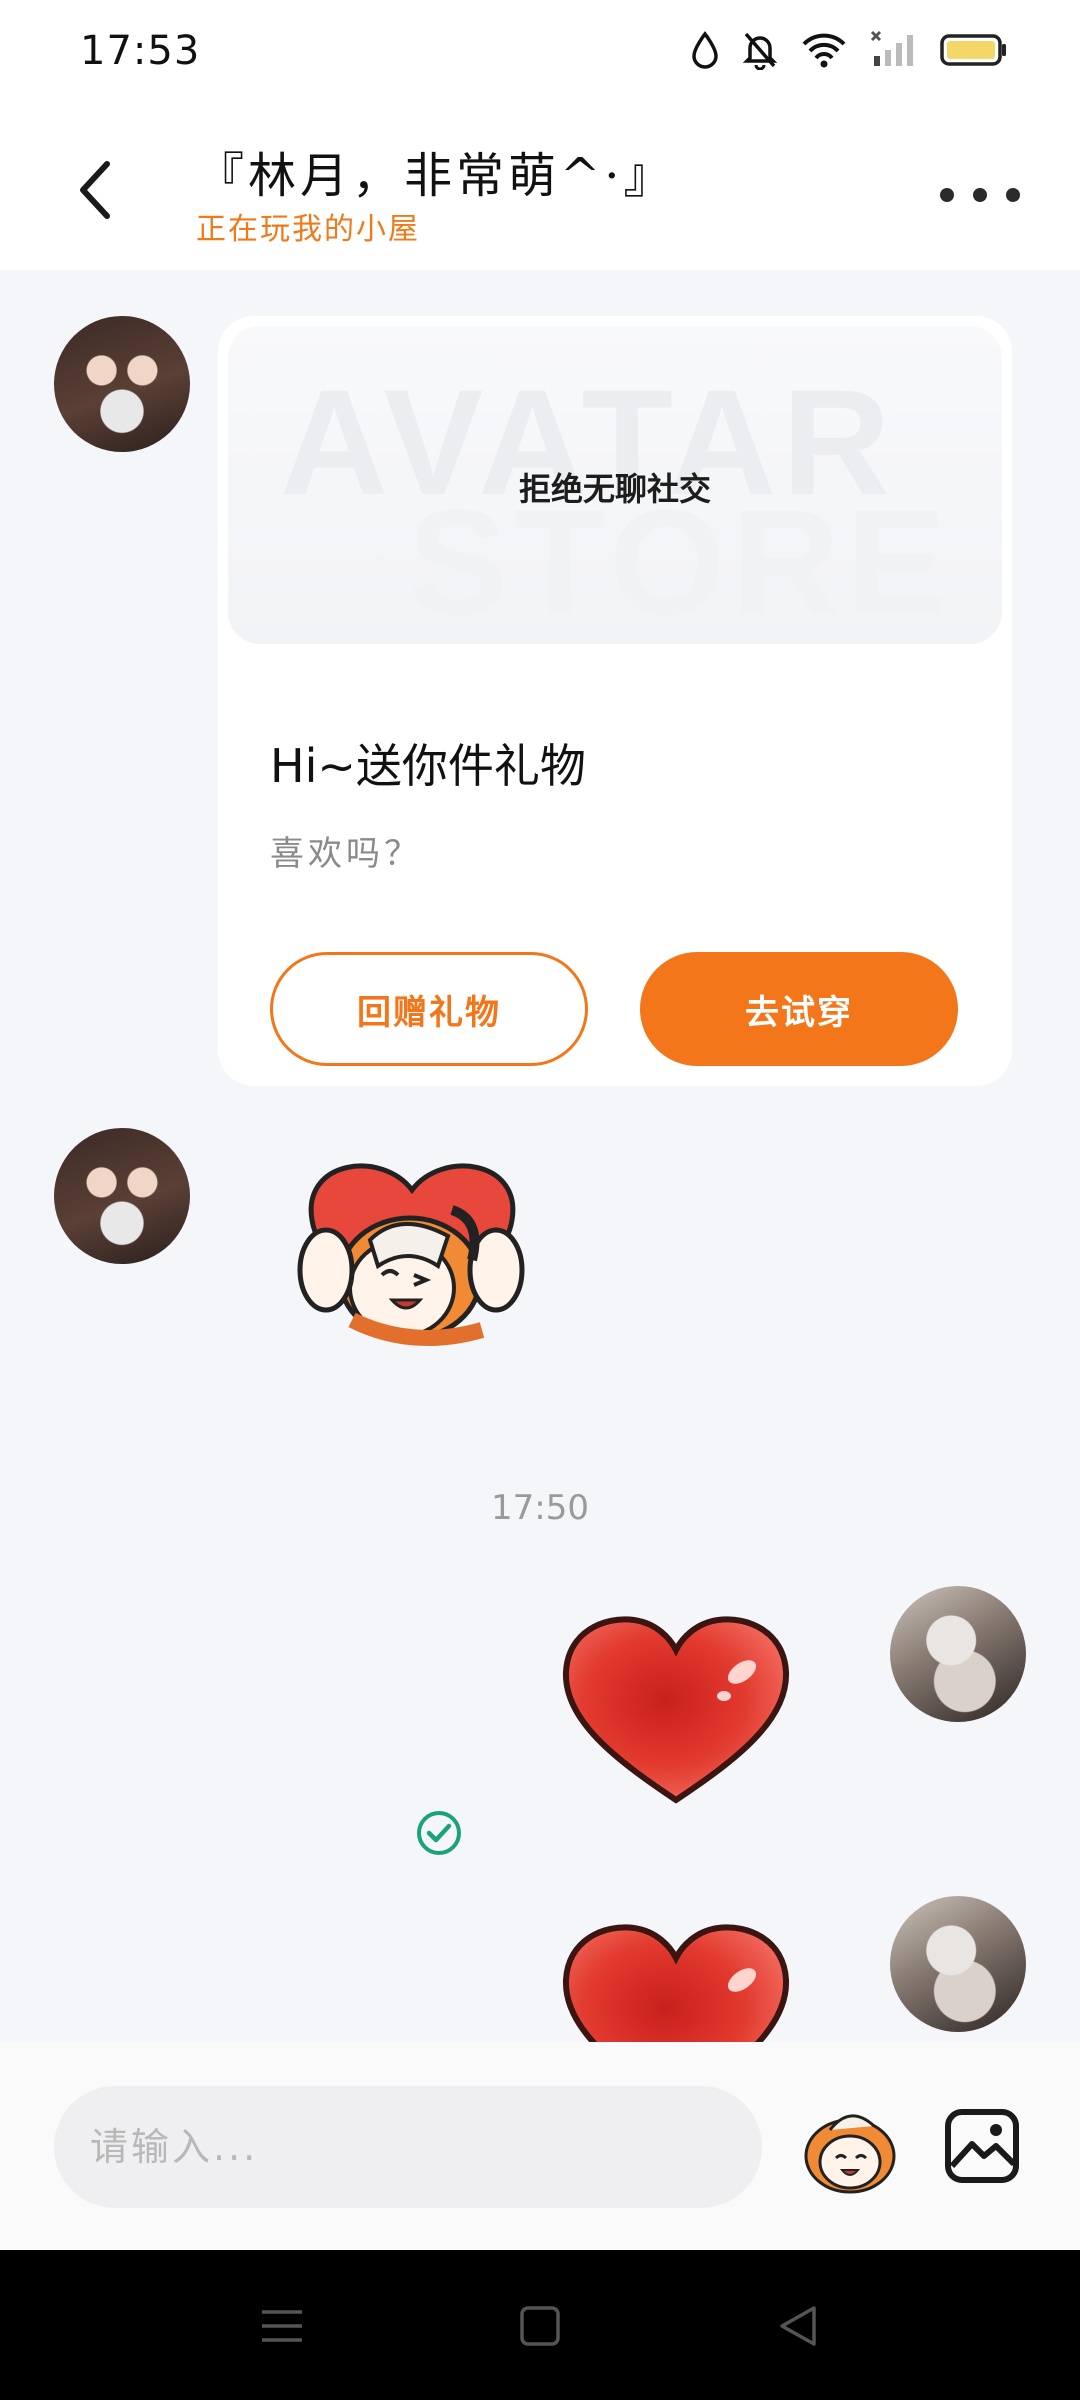  I want to click on gift-description: 喜欢吗？, so click(346, 854).